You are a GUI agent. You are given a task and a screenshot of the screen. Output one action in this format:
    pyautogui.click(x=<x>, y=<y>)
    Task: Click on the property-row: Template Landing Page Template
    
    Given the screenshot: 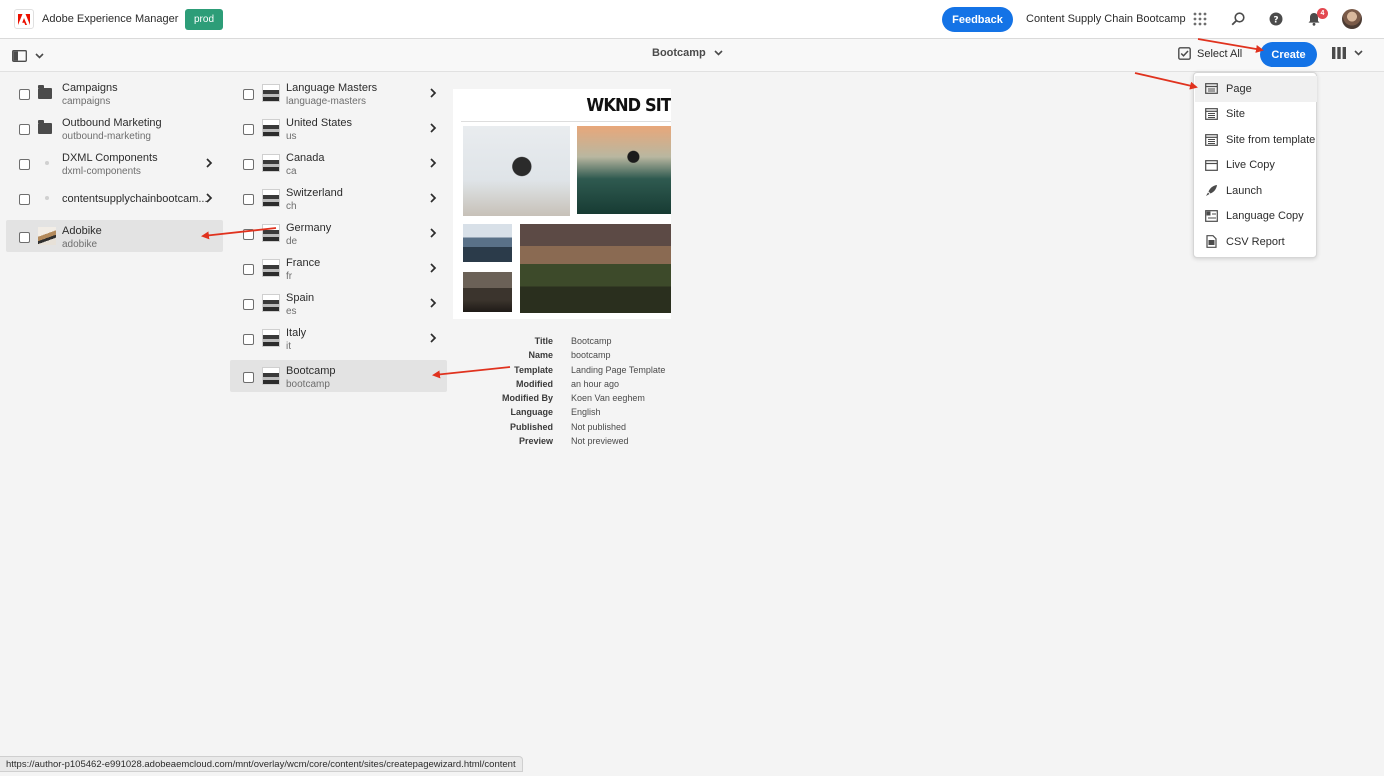 What is the action you would take?
    pyautogui.click(x=573, y=372)
    